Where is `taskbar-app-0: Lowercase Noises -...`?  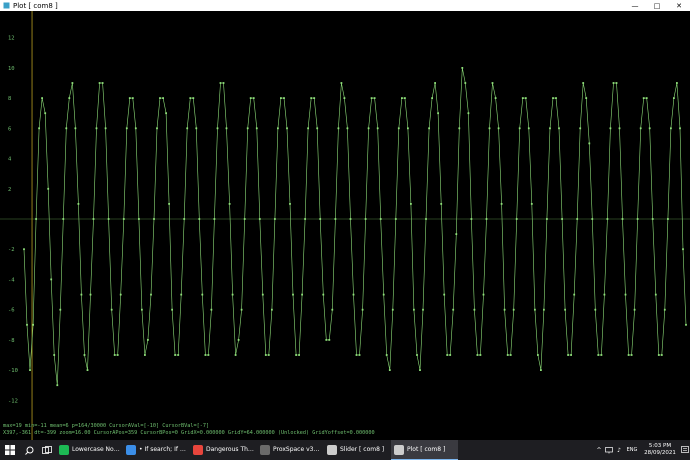
taskbar-app-0: Lowercase Noises -... is located at coordinates (89, 450).